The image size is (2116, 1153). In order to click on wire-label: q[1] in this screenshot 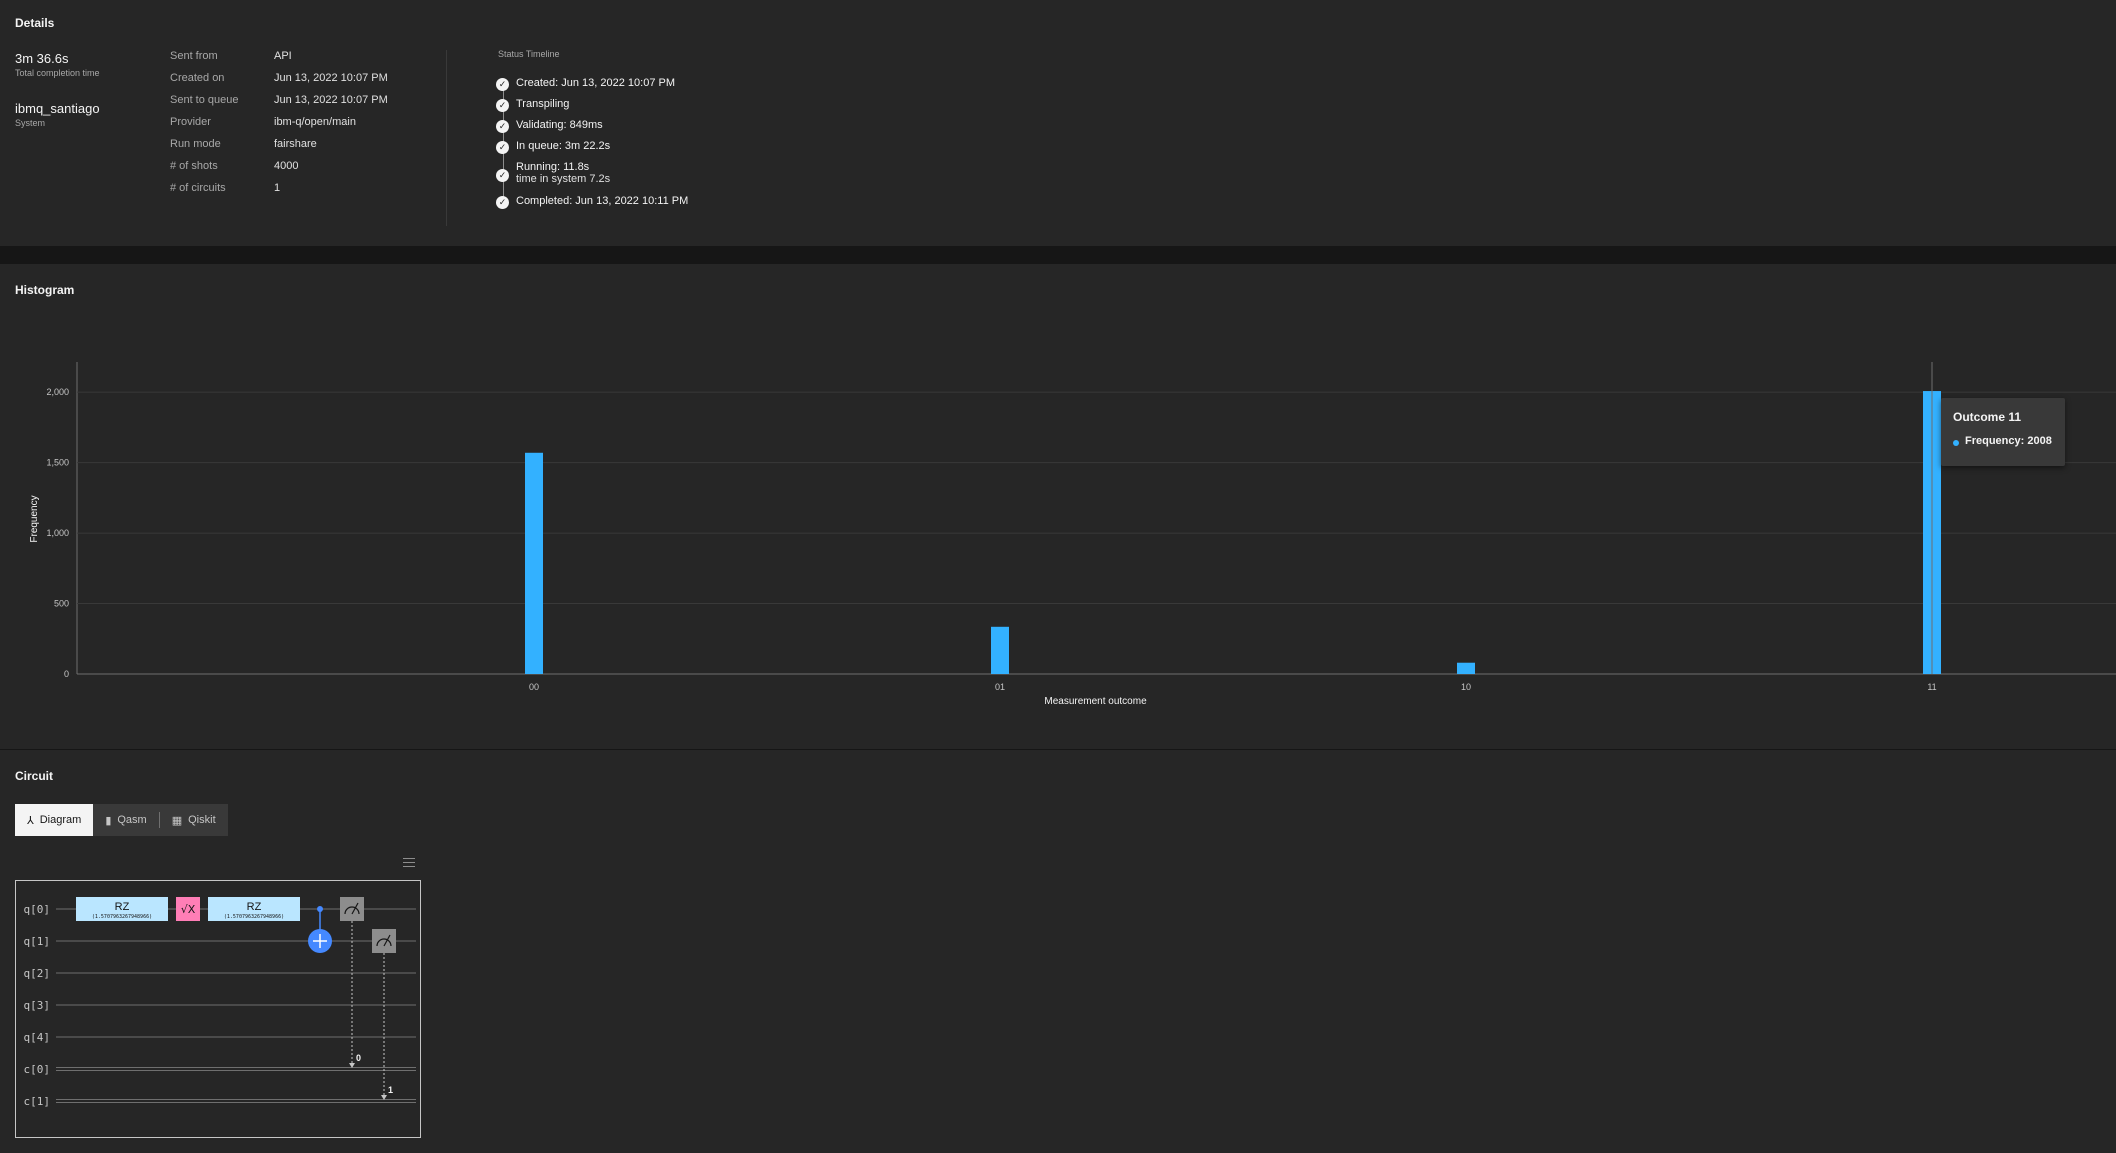, I will do `click(37, 941)`.